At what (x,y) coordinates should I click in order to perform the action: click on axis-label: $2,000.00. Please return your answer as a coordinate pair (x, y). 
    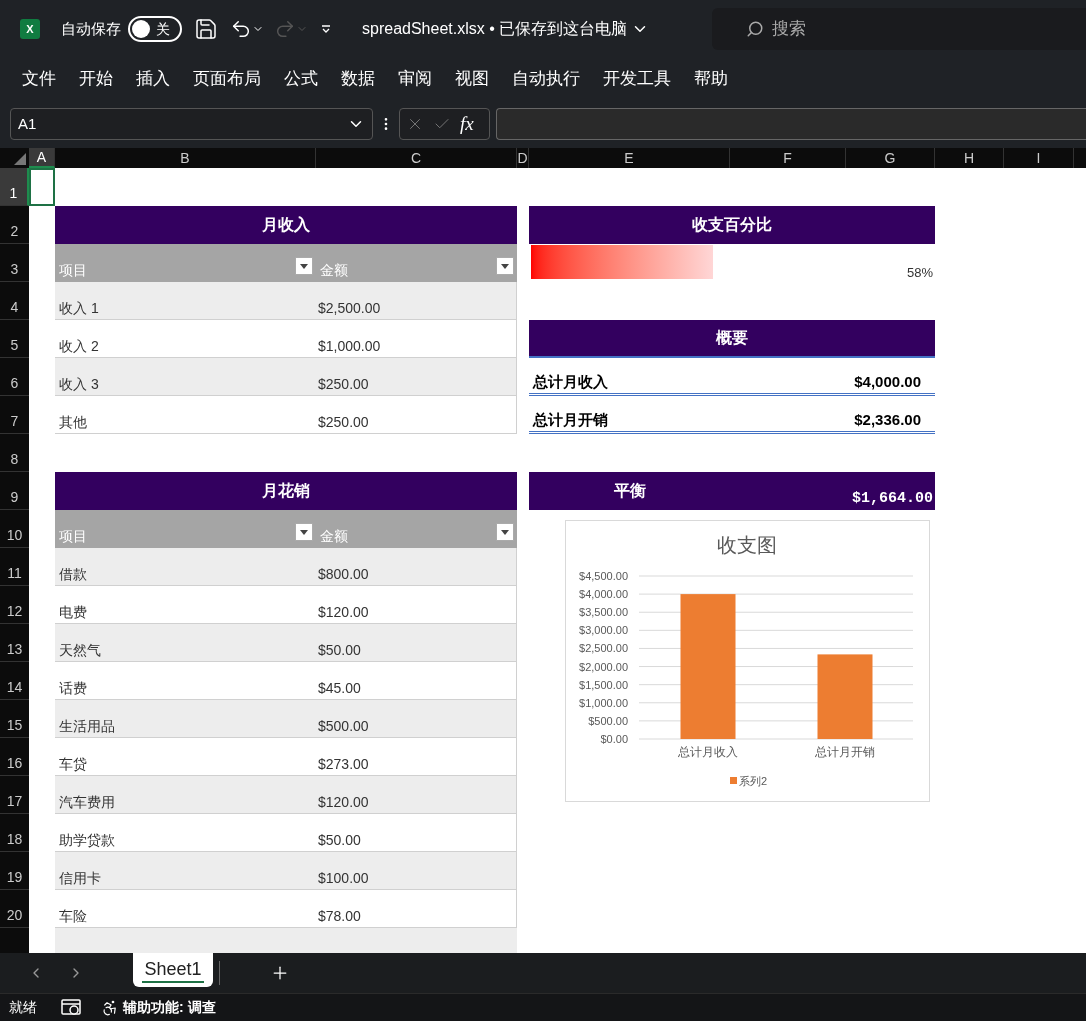
    Looking at the image, I should click on (603, 666).